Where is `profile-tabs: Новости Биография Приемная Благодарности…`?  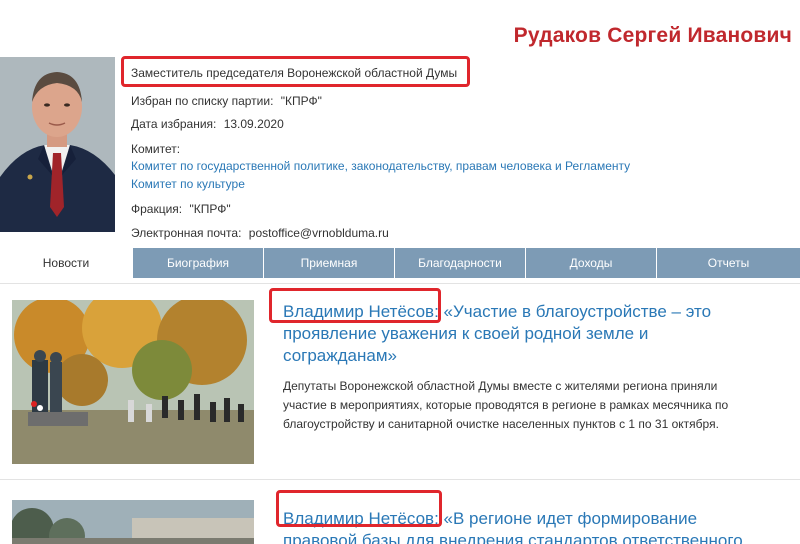
profile-tabs: Новости Биография Приемная Благодарности… is located at coordinates (400, 263).